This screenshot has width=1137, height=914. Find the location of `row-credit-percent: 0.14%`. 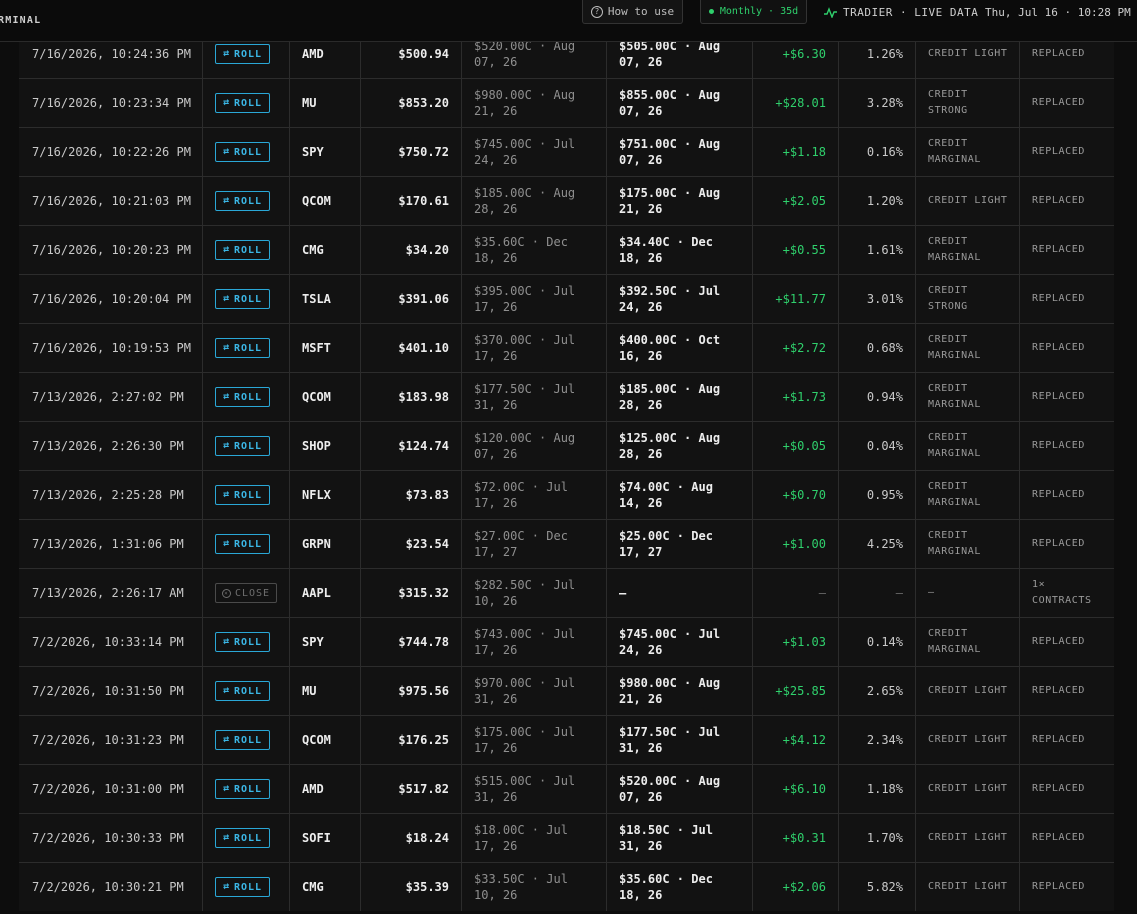

row-credit-percent: 0.14% is located at coordinates (884, 642).